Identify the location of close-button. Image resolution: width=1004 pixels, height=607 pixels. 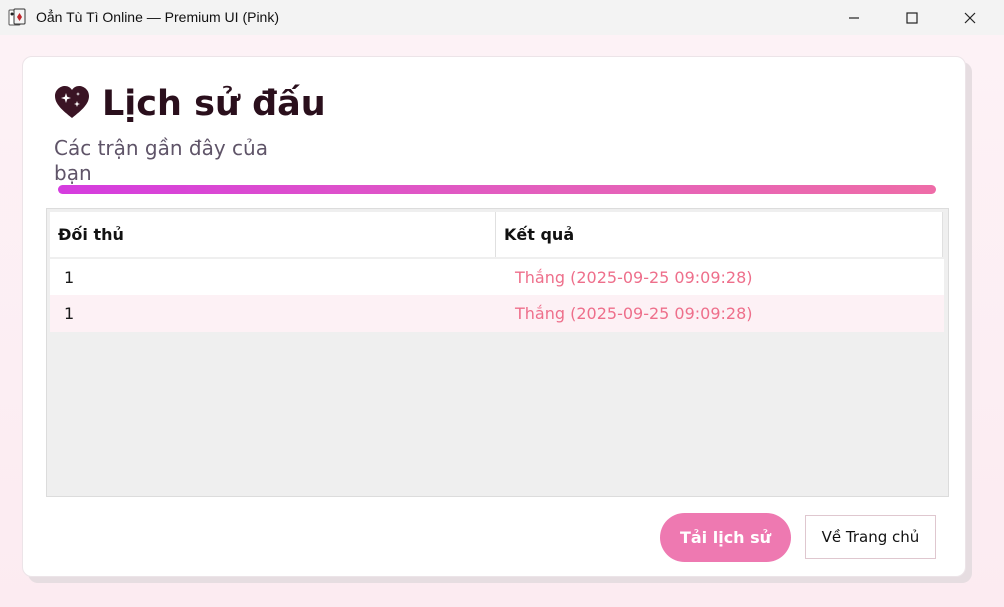
(970, 17).